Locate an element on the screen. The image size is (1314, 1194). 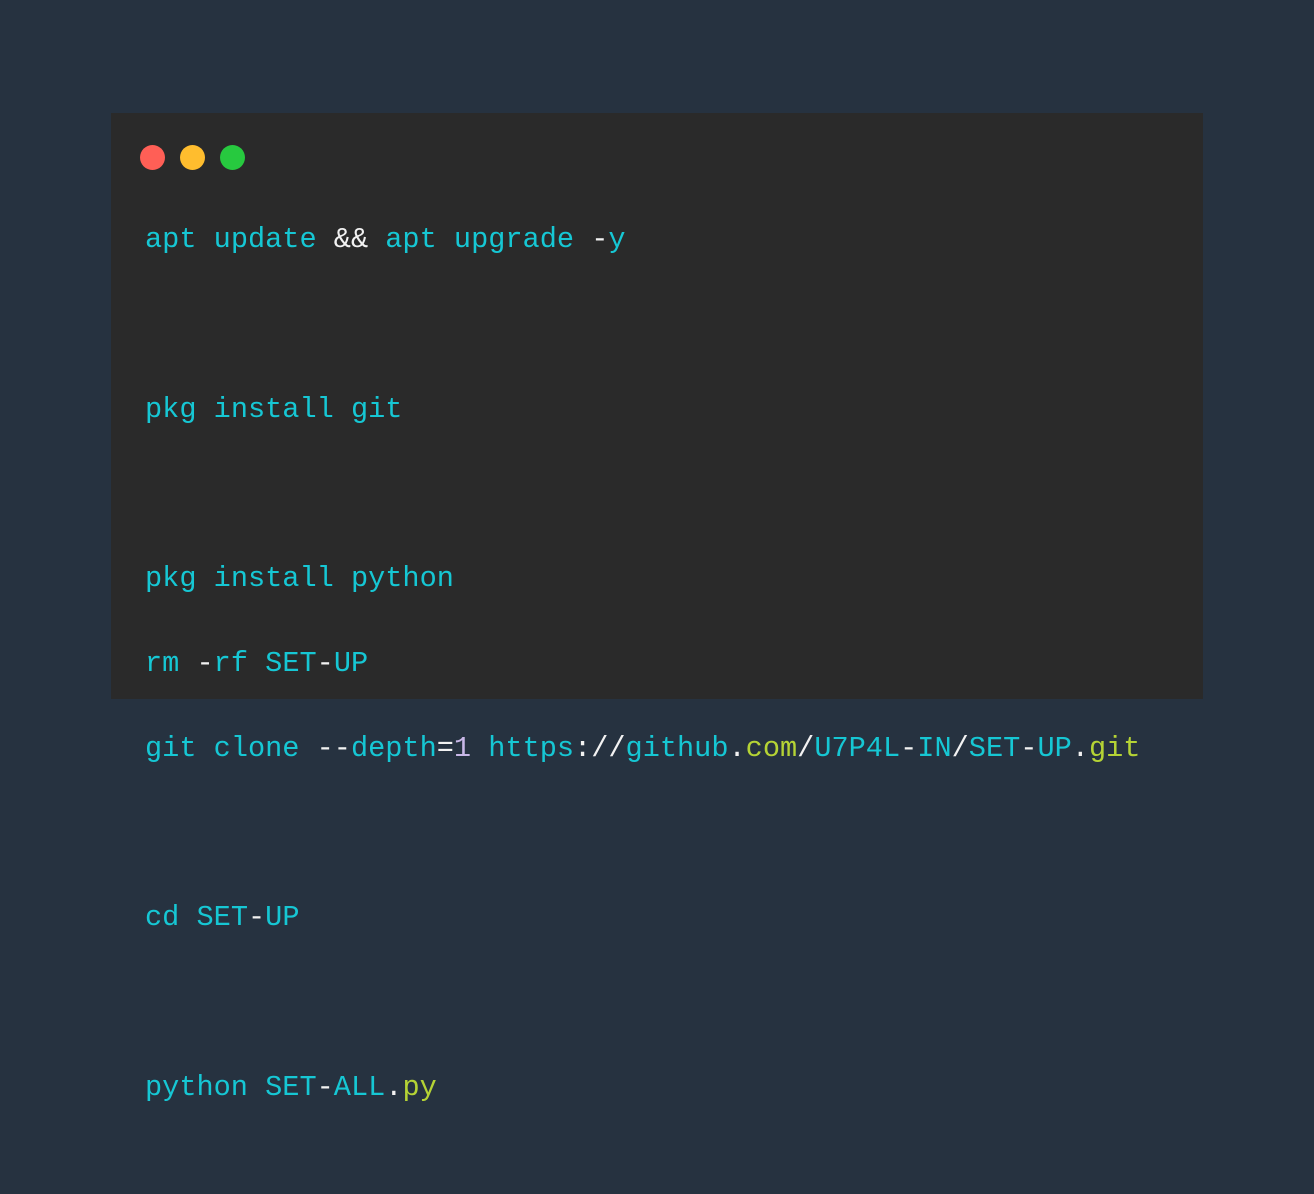
code-token: rm is located at coordinates (162, 663).